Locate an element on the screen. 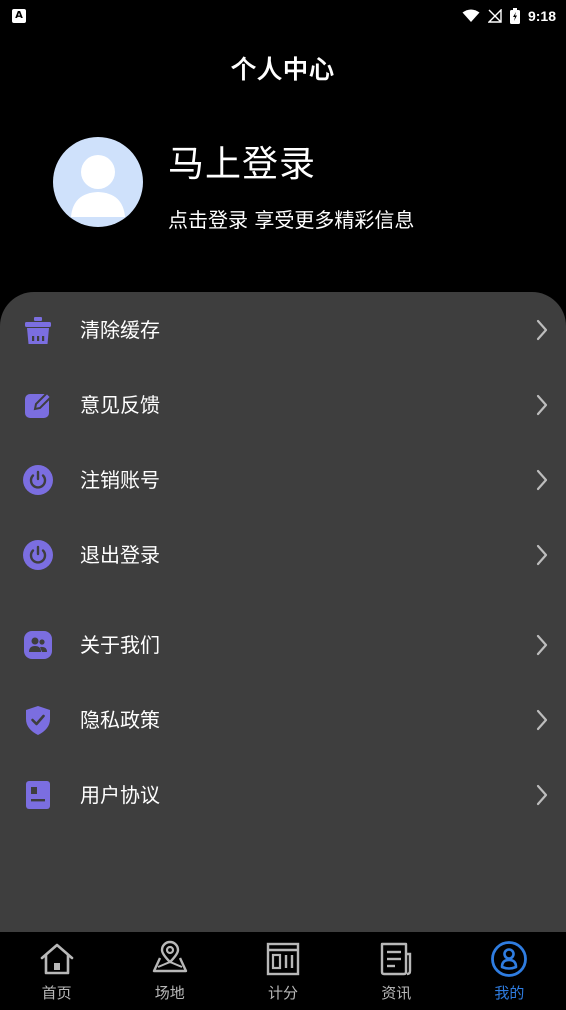 Image resolution: width=566 pixels, height=1010 pixels. menu-item-feedback: 意见反馈 is located at coordinates (283, 405).